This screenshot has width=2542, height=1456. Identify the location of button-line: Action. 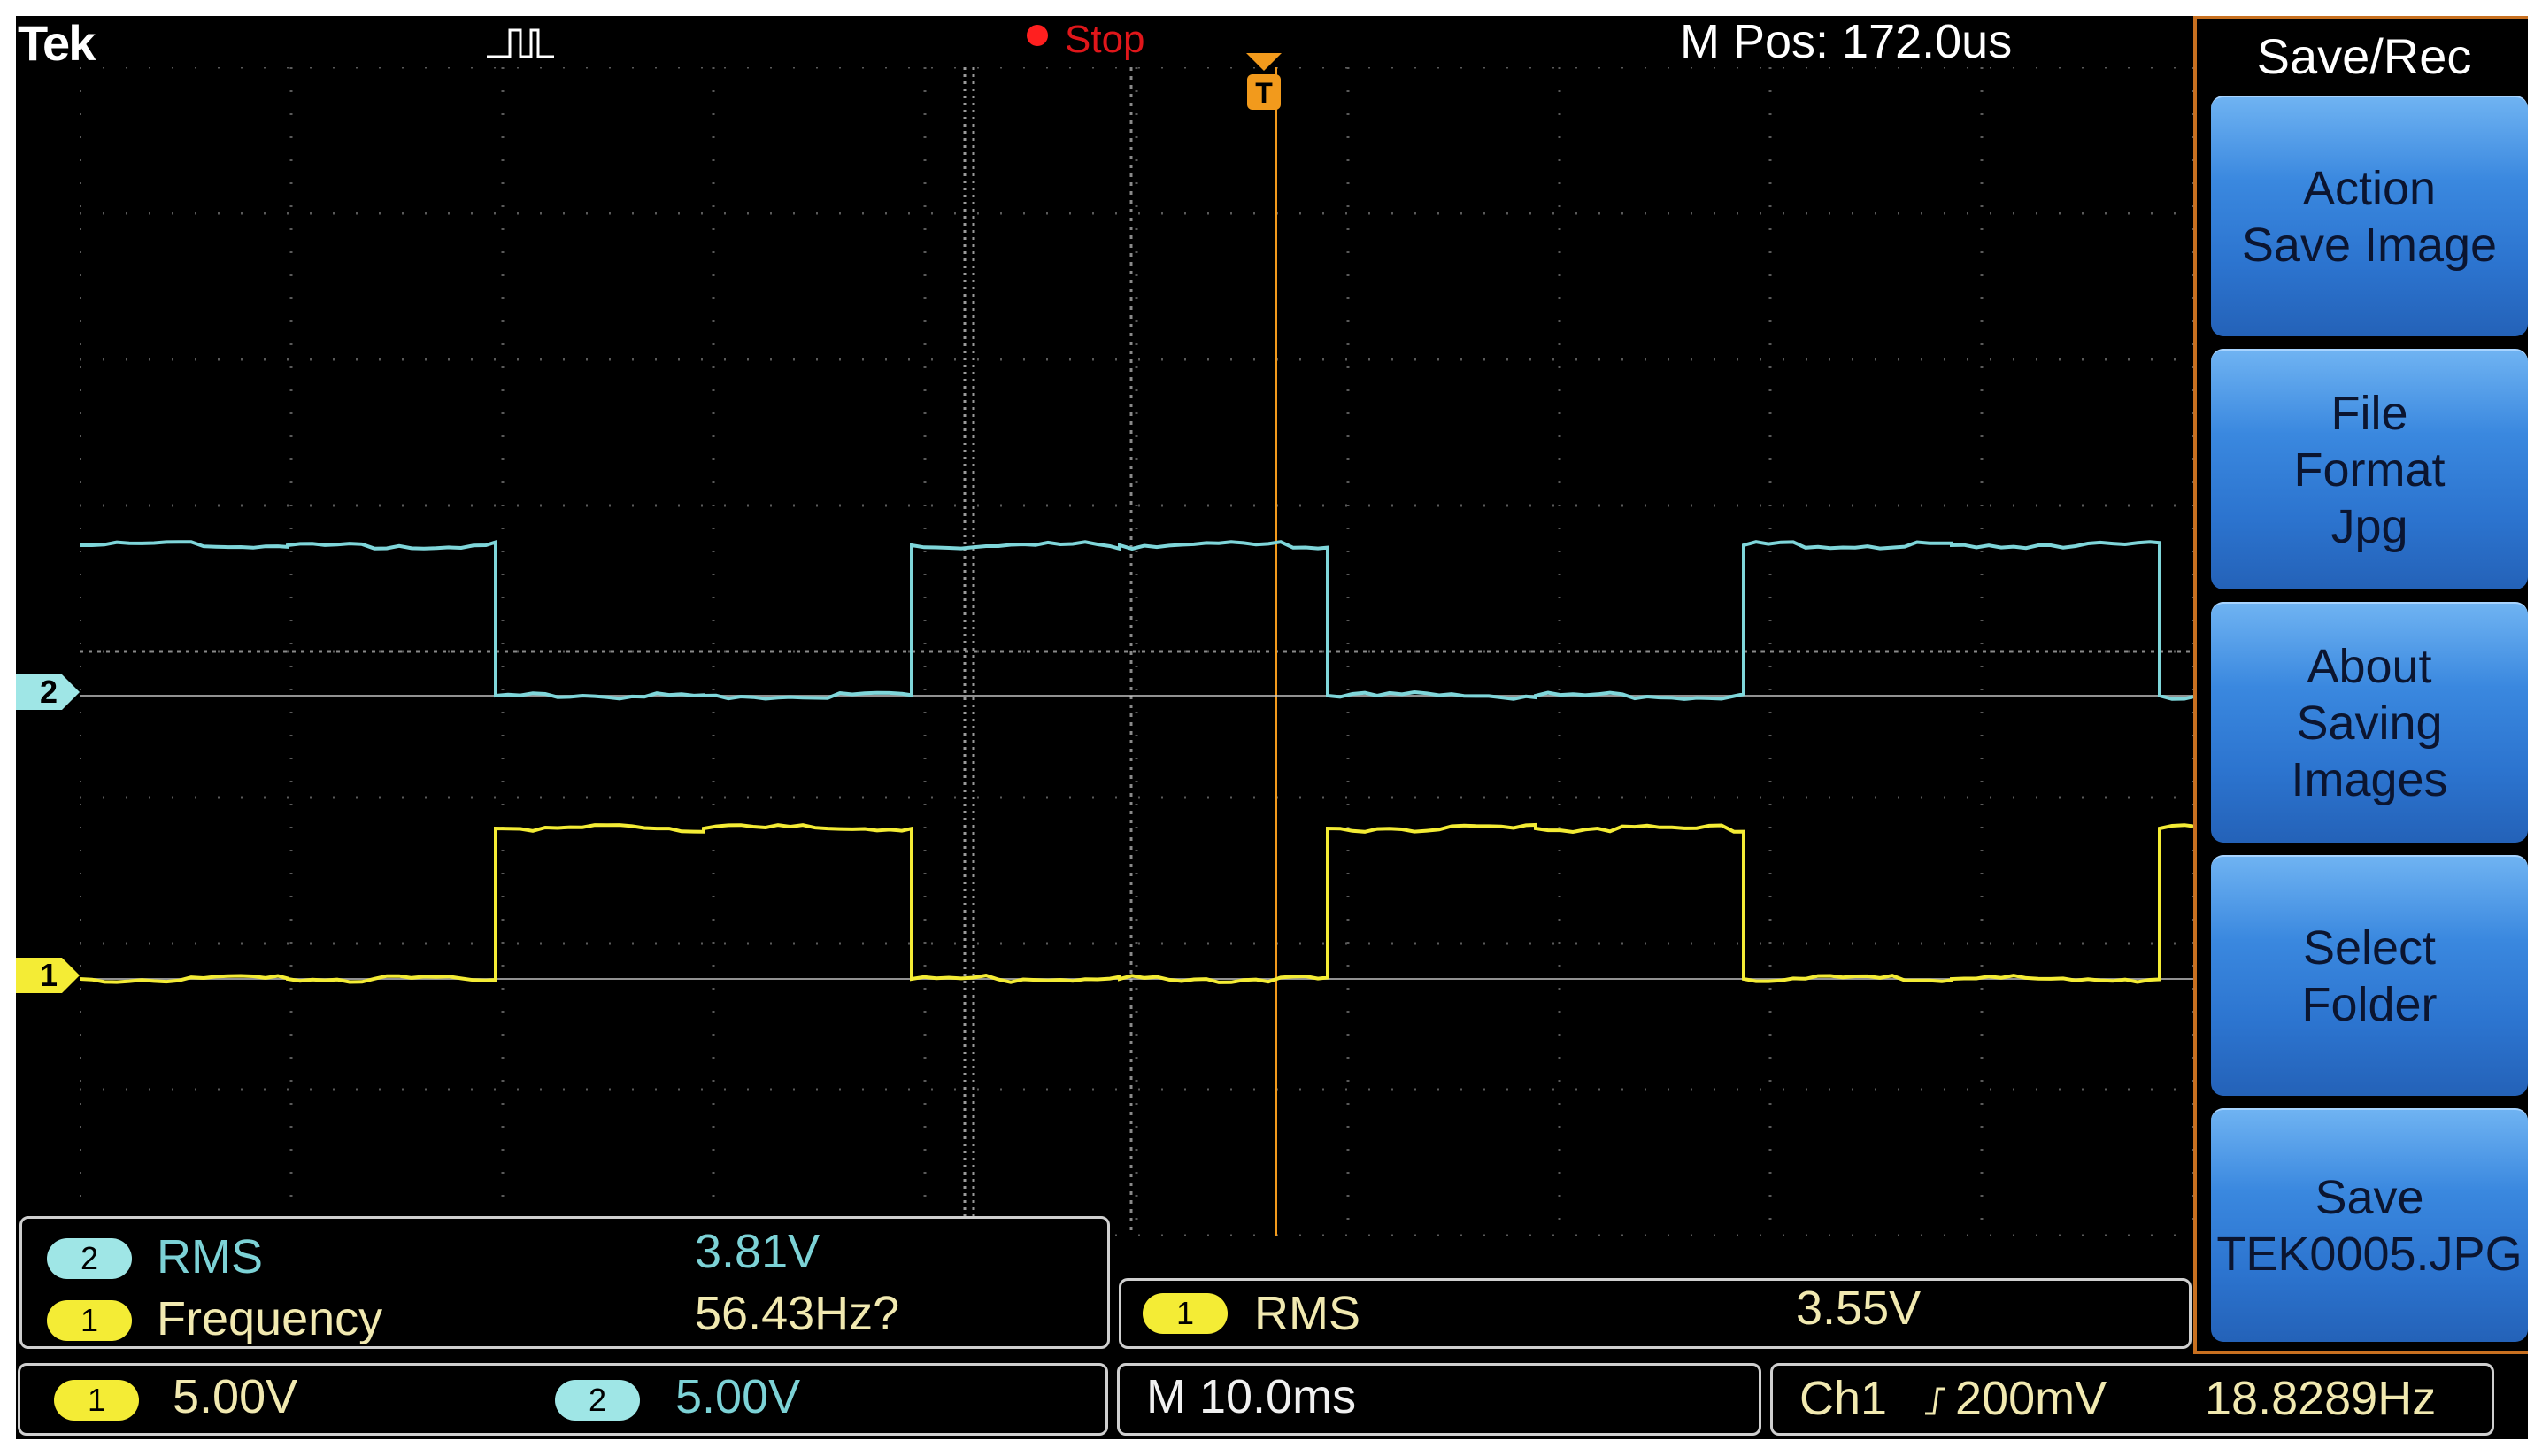
(2369, 188).